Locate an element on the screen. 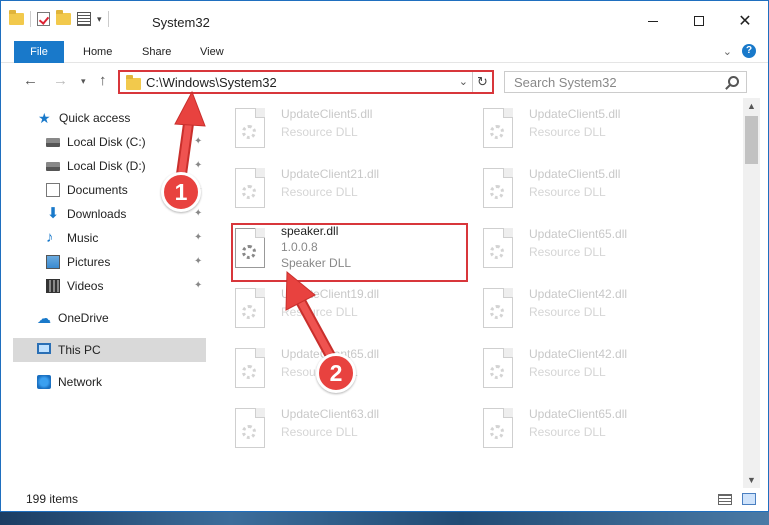  search-input: Search System32 is located at coordinates (625, 82).